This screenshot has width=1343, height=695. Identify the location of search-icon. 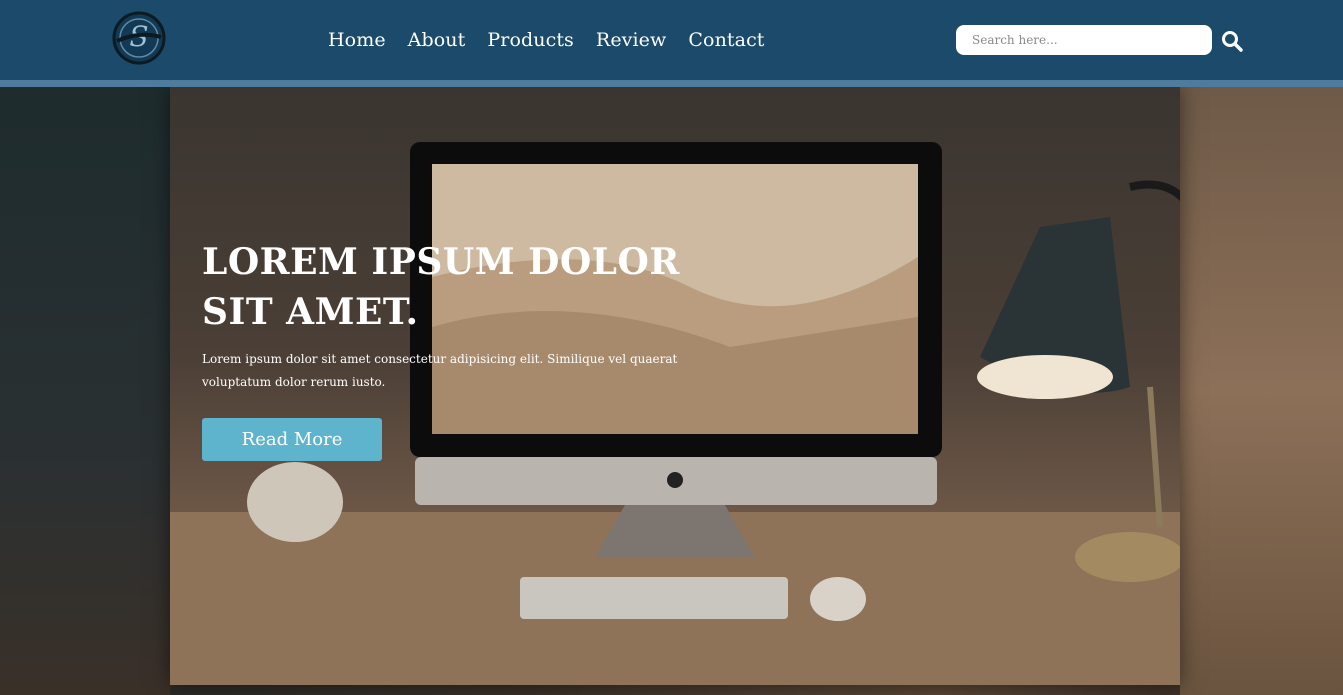
(1232, 41).